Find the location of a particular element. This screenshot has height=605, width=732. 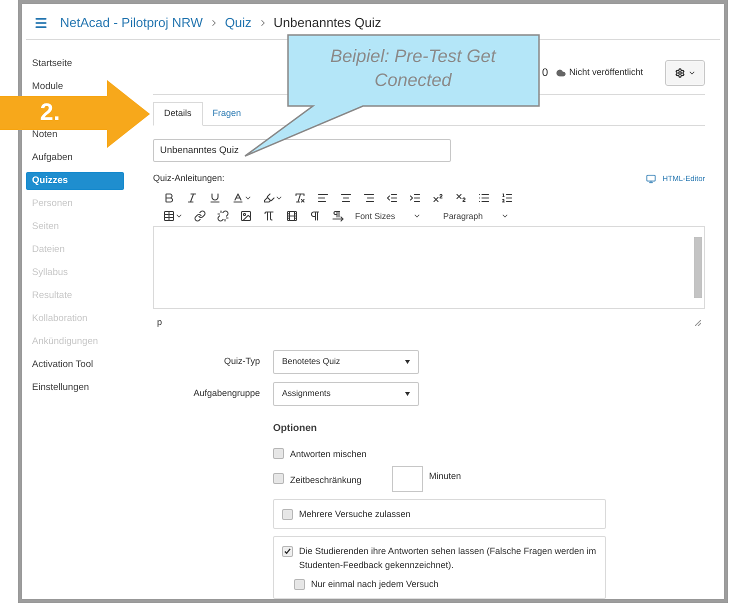

step-number: 2. is located at coordinates (50, 113).